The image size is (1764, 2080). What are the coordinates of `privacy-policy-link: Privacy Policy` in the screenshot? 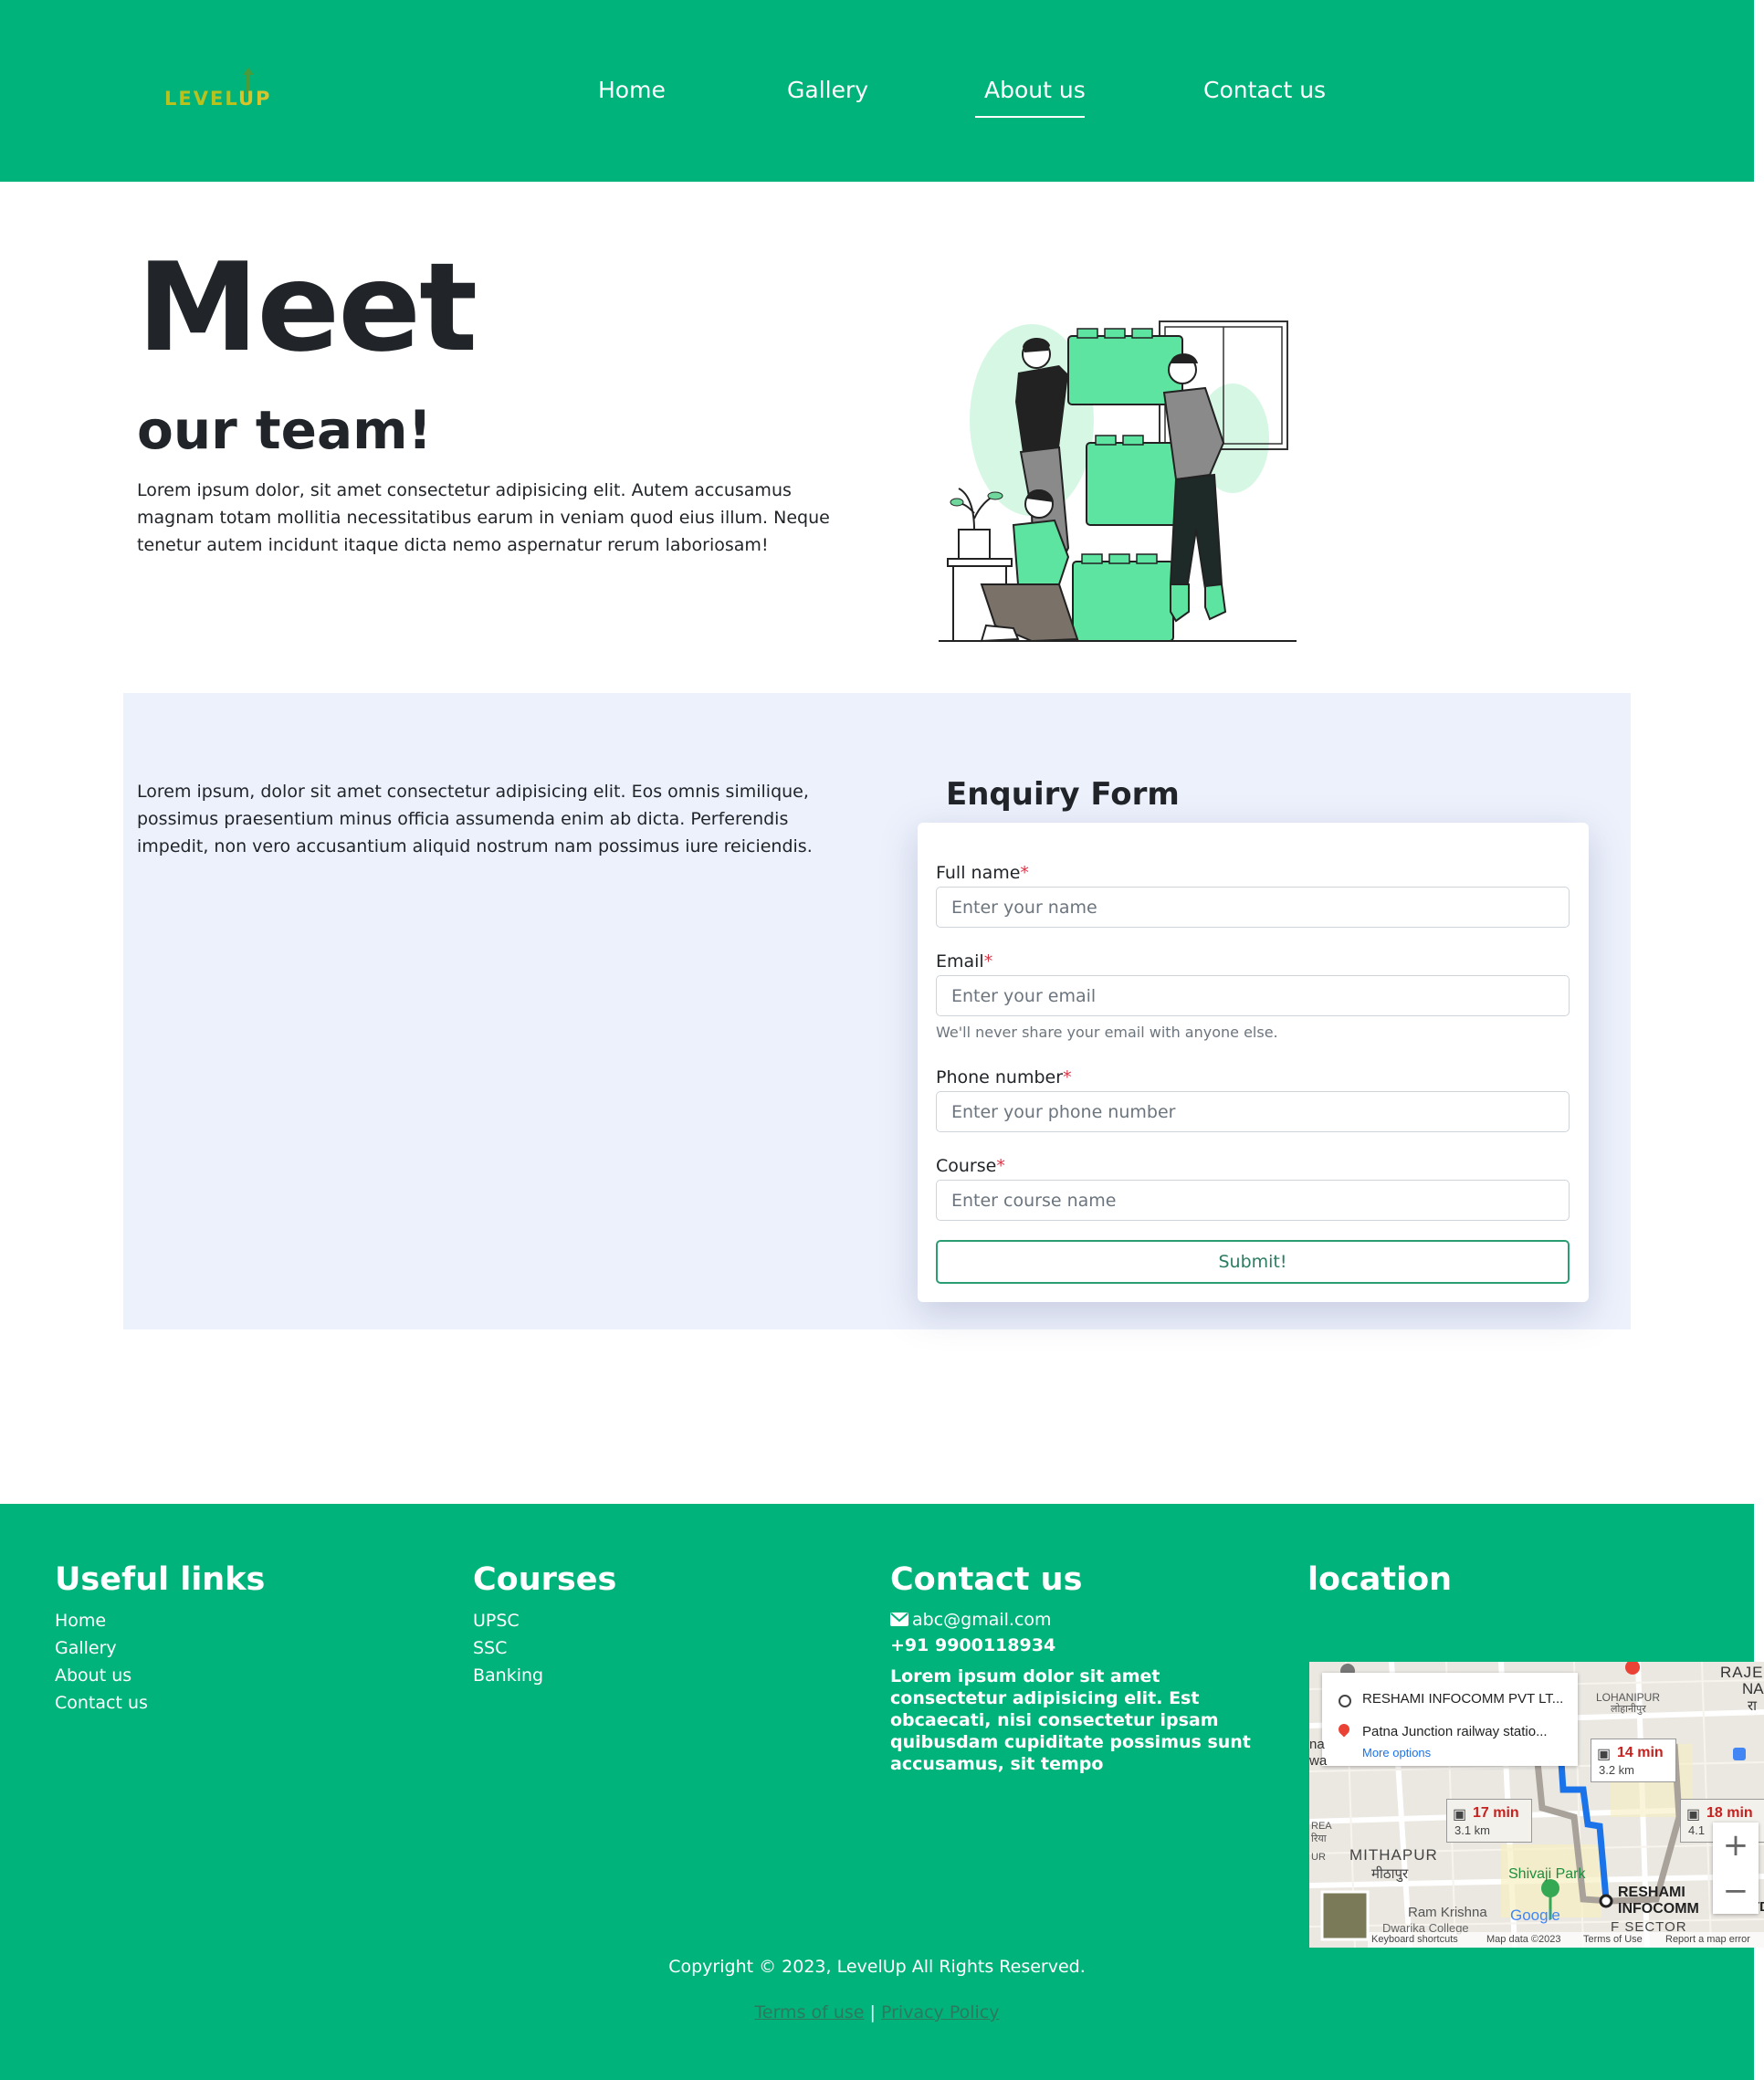 It's located at (940, 2012).